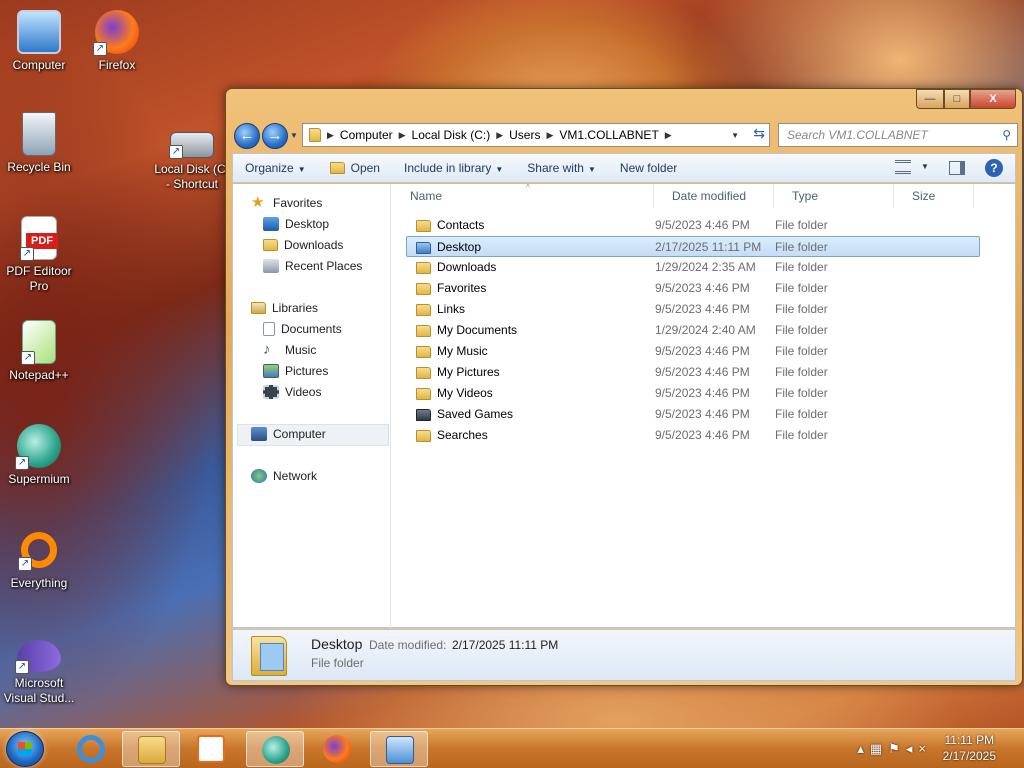  I want to click on details-date-value: 2/17/2025 11:11 PM, so click(505, 645).